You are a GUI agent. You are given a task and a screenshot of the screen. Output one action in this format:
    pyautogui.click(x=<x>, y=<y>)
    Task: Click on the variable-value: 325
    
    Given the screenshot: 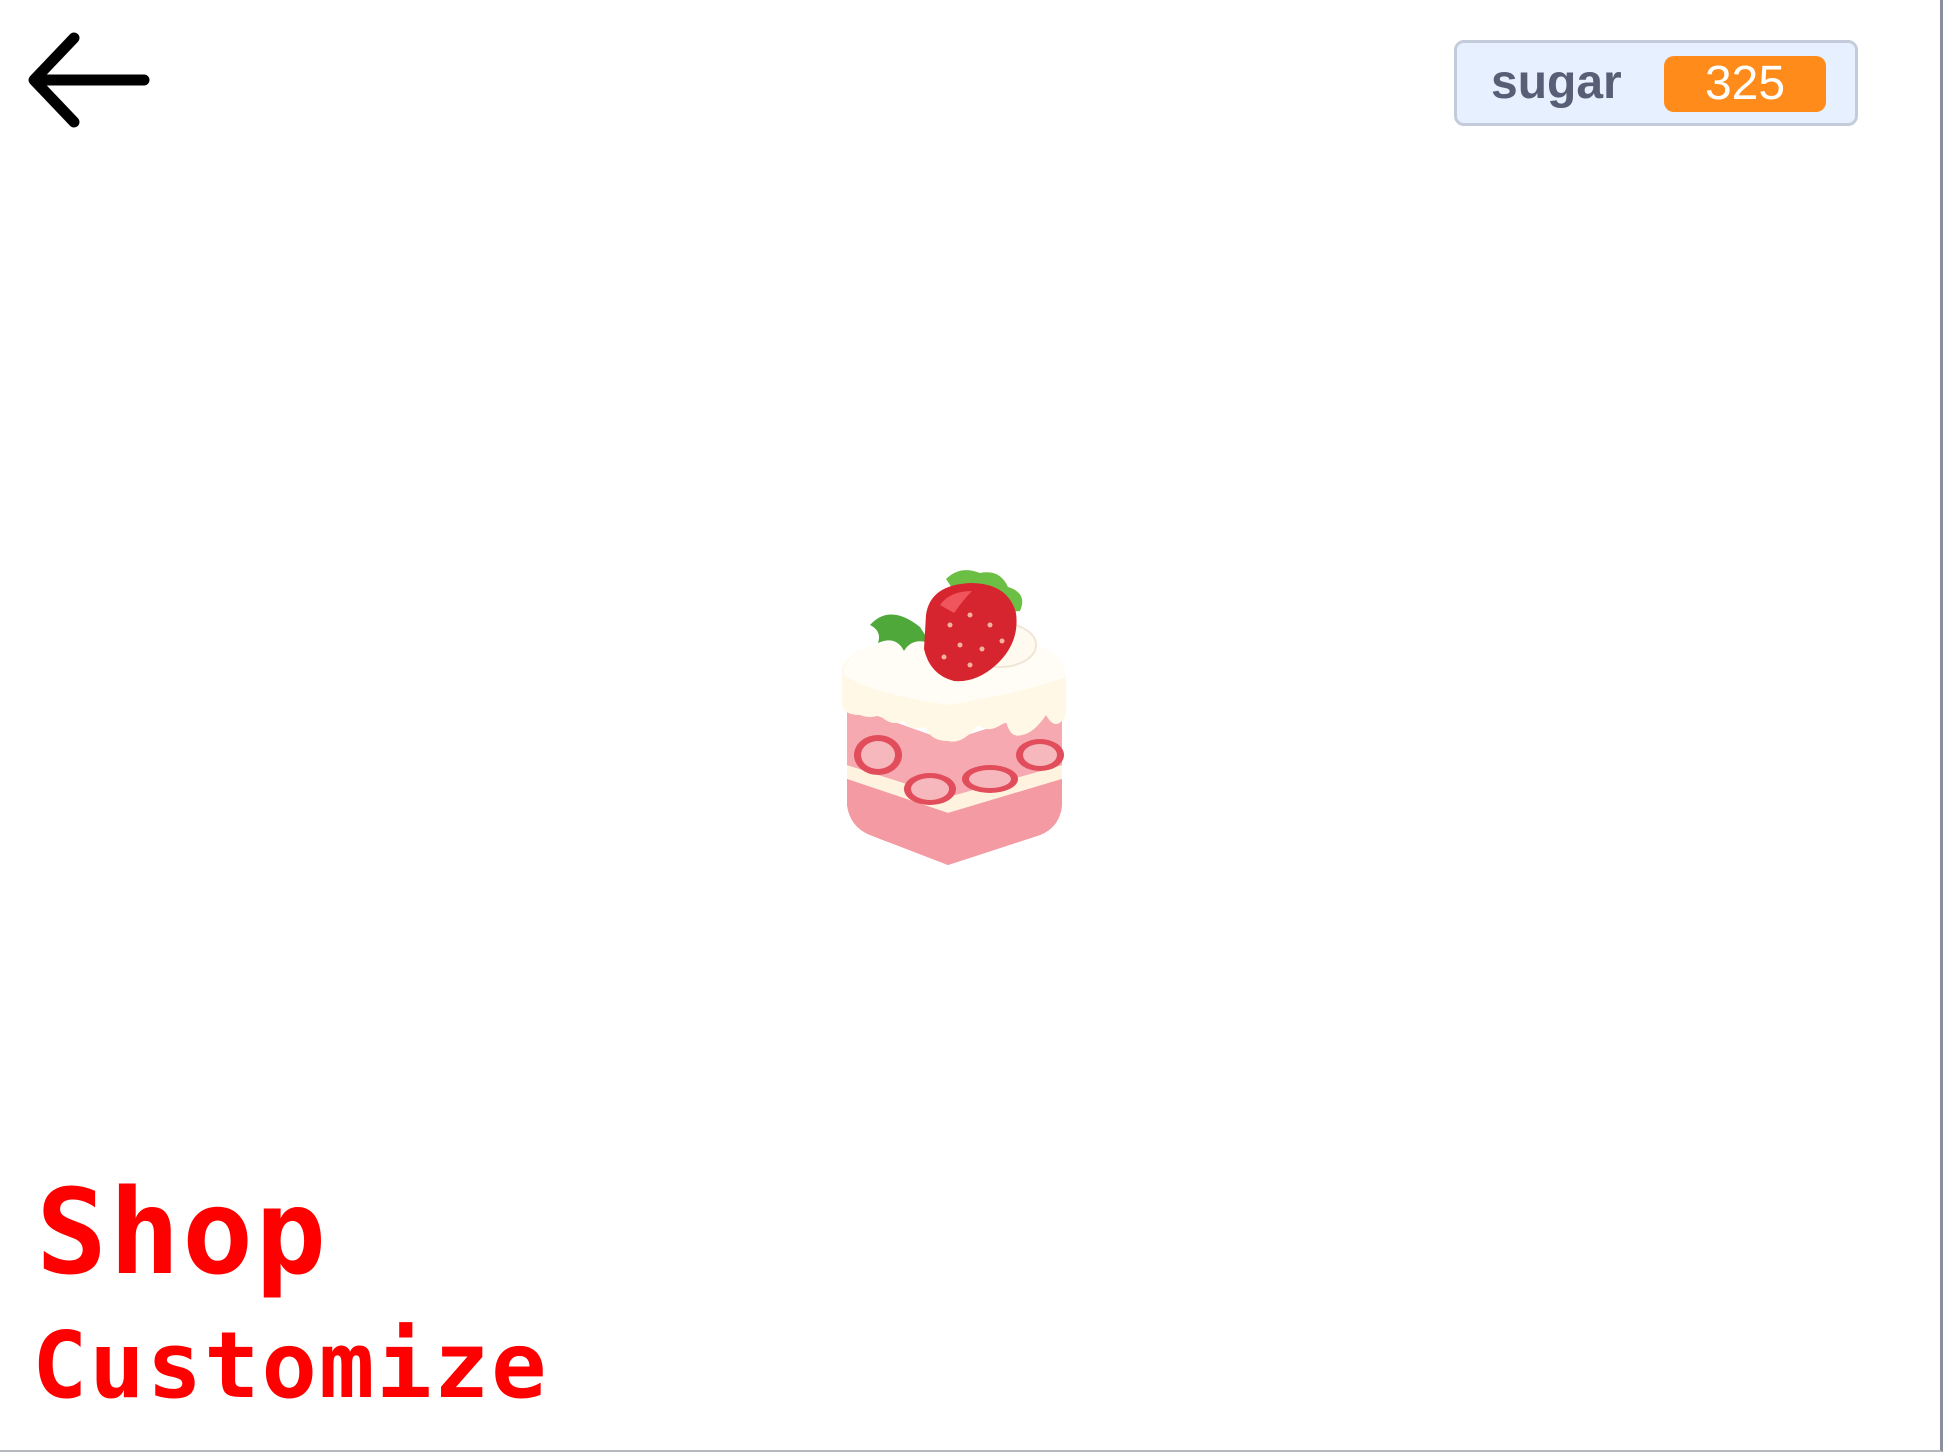 What is the action you would take?
    pyautogui.click(x=1745, y=84)
    